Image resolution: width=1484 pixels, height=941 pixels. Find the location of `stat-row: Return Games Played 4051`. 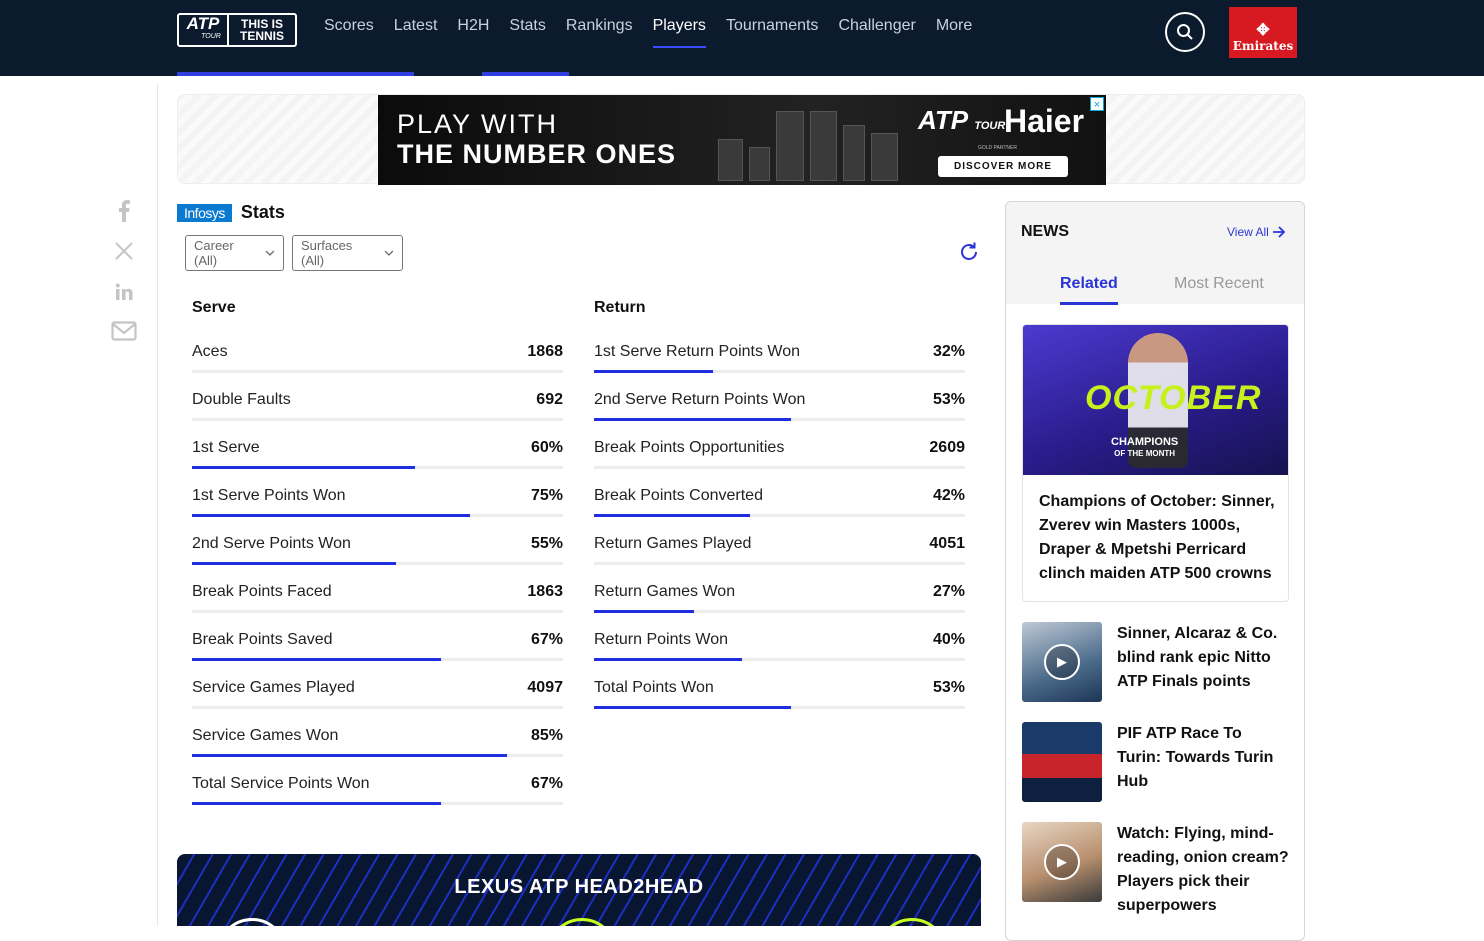

stat-row: Return Games Played 4051 is located at coordinates (779, 551).